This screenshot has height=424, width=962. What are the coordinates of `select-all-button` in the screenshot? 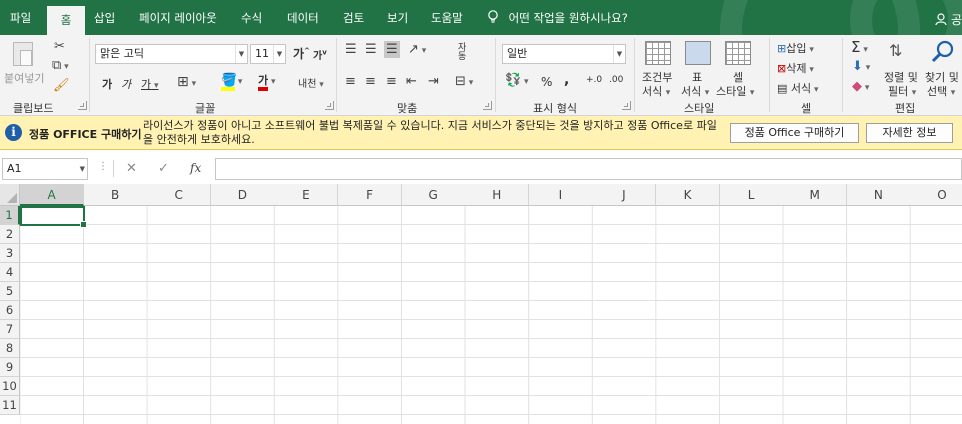 It's located at (10, 195).